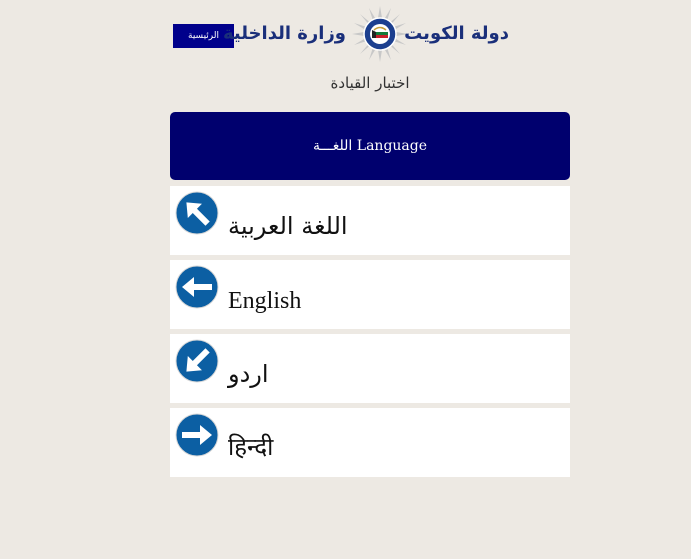 The image size is (691, 559). What do you see at coordinates (197, 435) in the screenshot?
I see `arrow-right-icon` at bounding box center [197, 435].